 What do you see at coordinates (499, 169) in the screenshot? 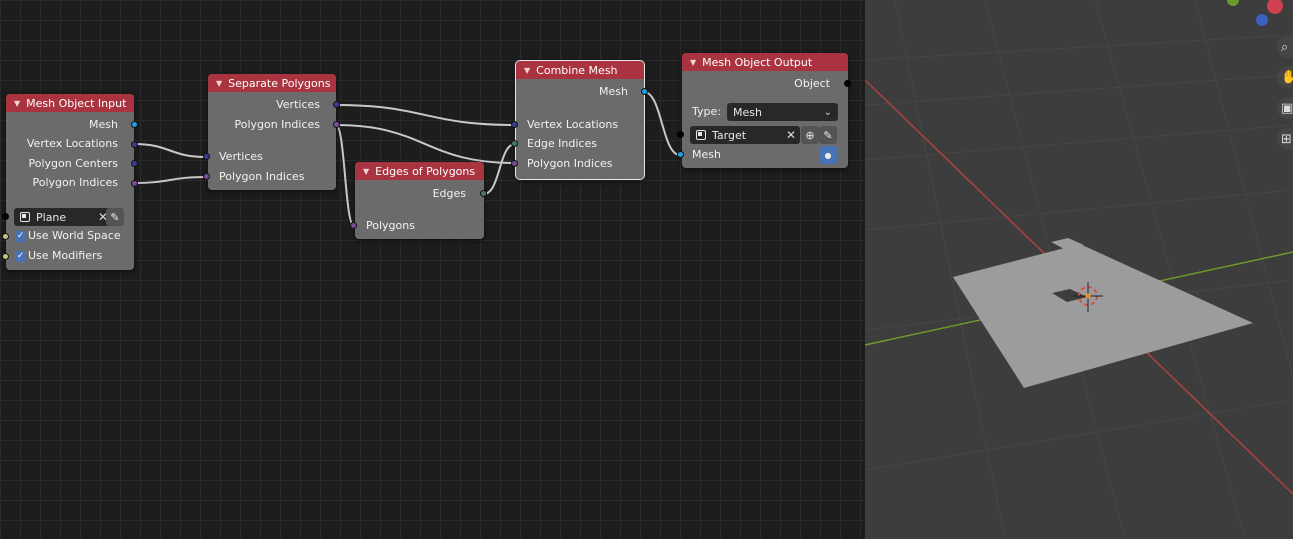
I see `link-edges-to-edge-indices` at bounding box center [499, 169].